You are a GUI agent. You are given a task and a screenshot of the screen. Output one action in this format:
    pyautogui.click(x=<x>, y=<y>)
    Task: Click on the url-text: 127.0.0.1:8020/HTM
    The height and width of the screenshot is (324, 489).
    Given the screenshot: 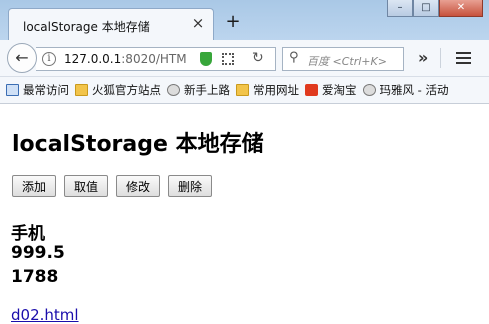 What is the action you would take?
    pyautogui.click(x=125, y=59)
    